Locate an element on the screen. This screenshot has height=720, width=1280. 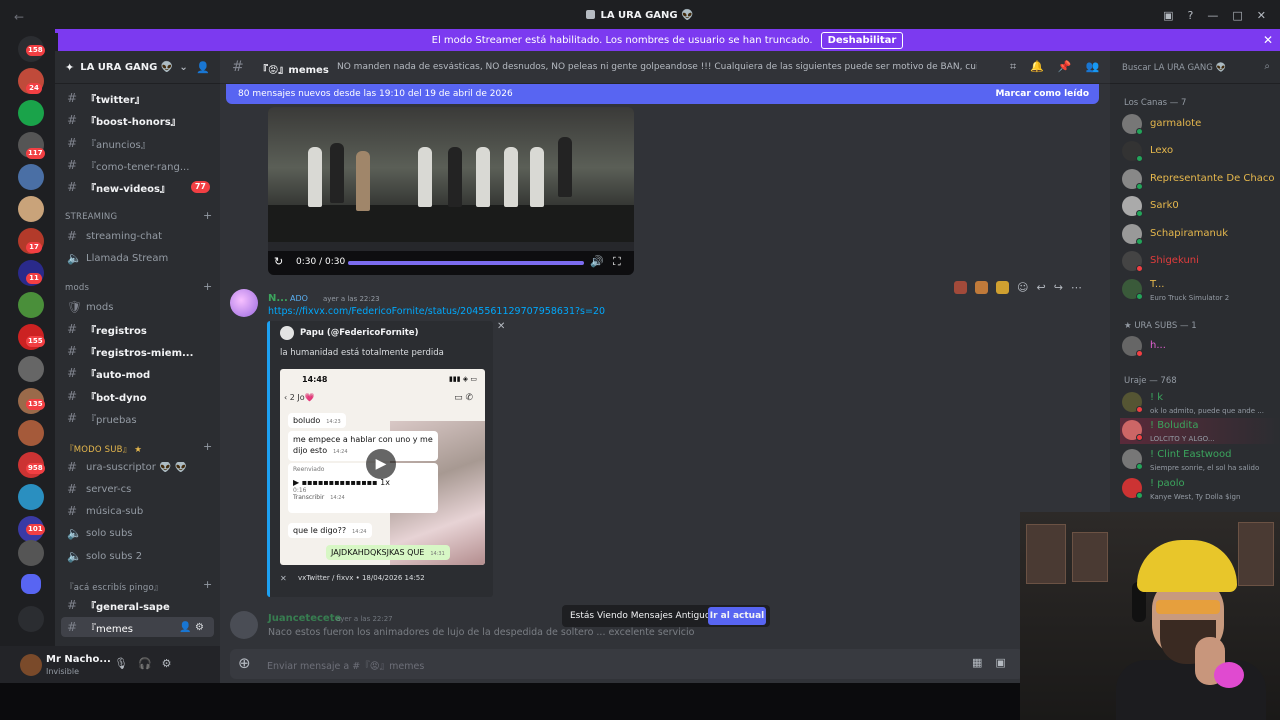
jump-to-present-button: Ir al actual is located at coordinates (737, 616).